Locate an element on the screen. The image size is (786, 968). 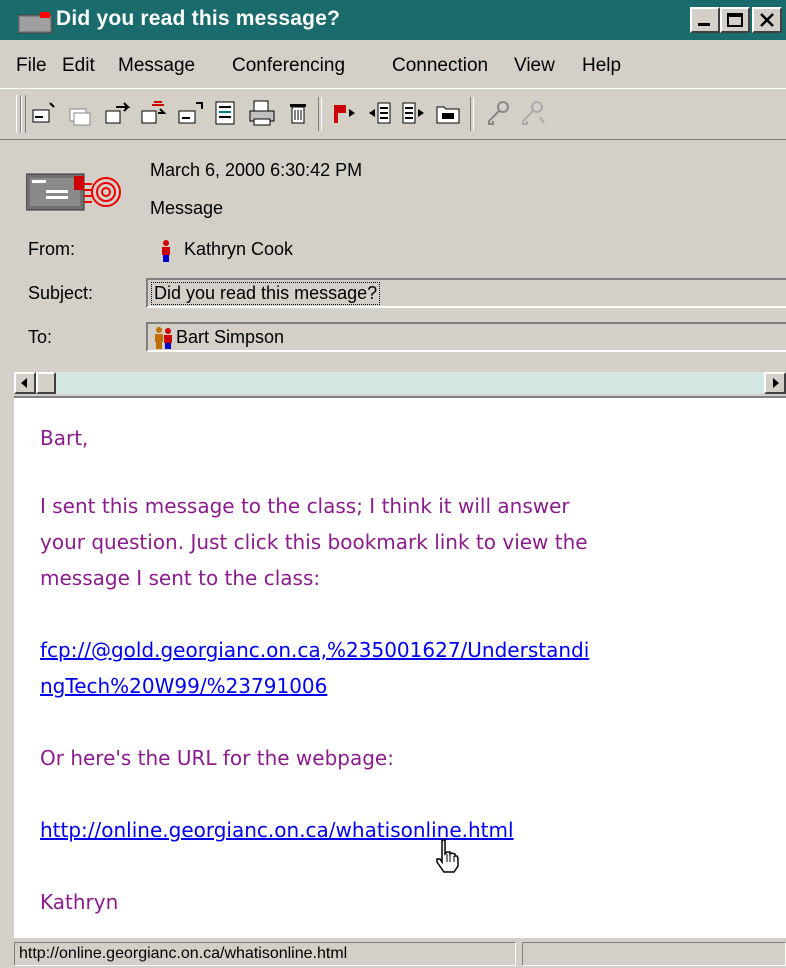
maximize-icon is located at coordinates (735, 20).